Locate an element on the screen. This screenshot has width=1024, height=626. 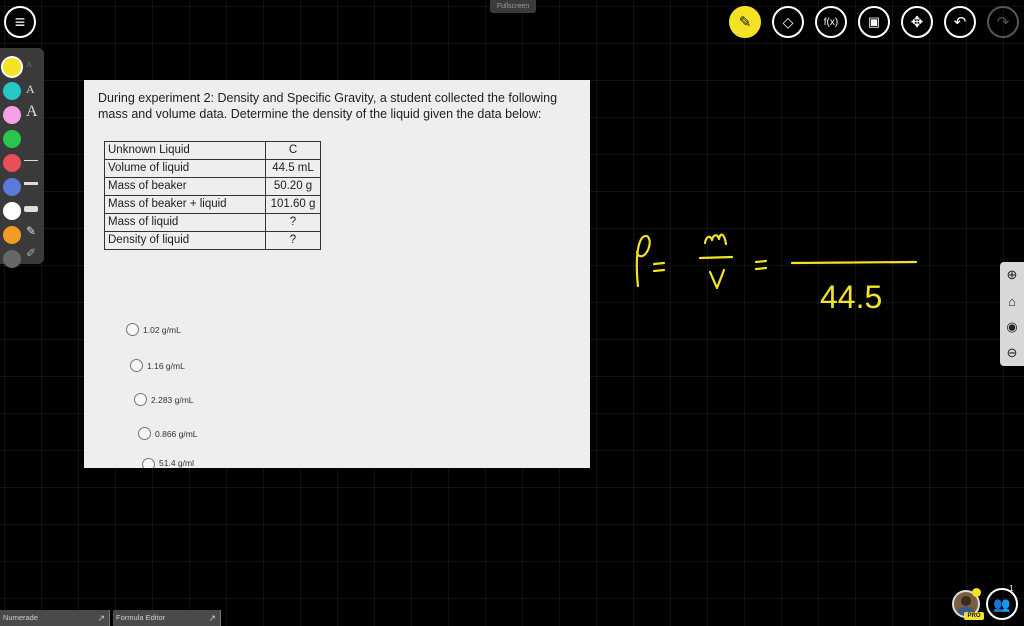
text-size-large: A is located at coordinates (32, 112).